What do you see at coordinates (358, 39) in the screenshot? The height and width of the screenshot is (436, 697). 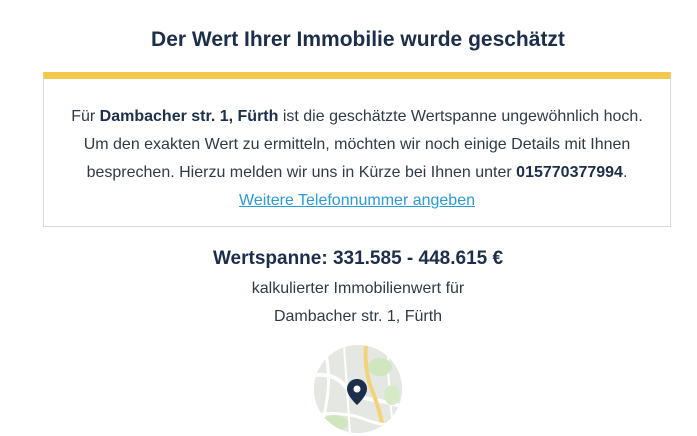 I see `page-title: Der Wert Ihrer Immobilie wurde geschätzt` at bounding box center [358, 39].